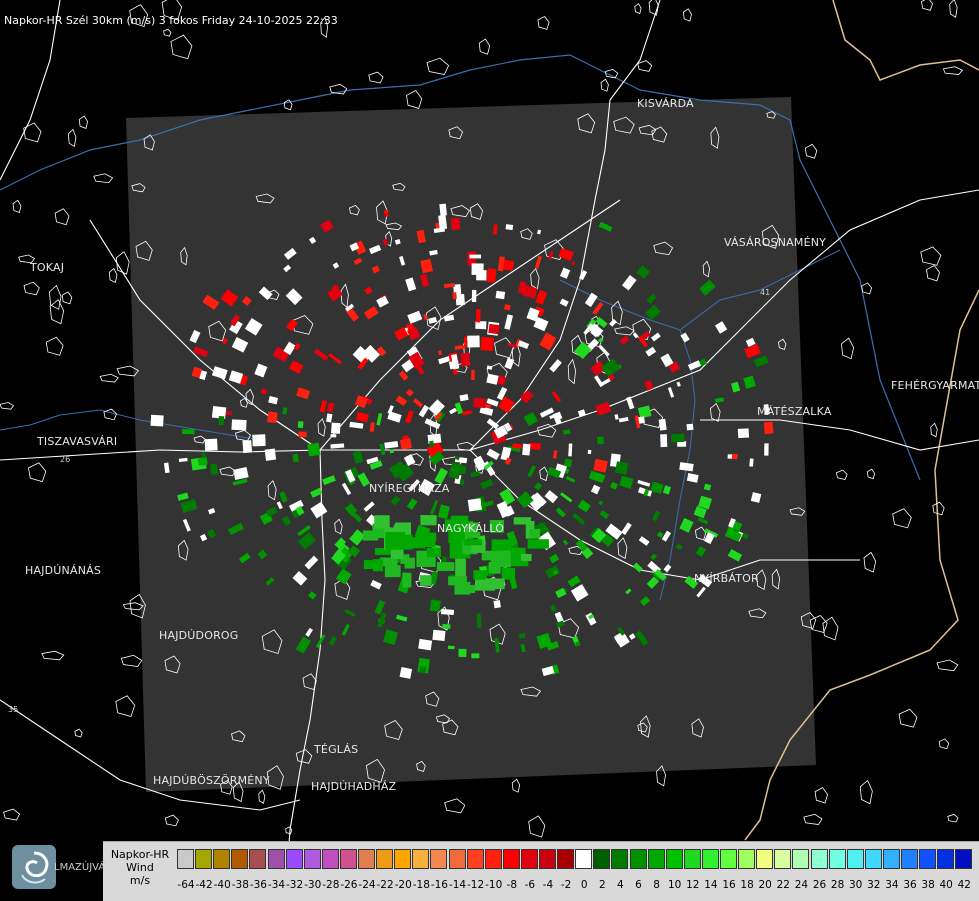 This screenshot has width=979, height=901. What do you see at coordinates (65, 459) in the screenshot?
I see `road-number-26: 26` at bounding box center [65, 459].